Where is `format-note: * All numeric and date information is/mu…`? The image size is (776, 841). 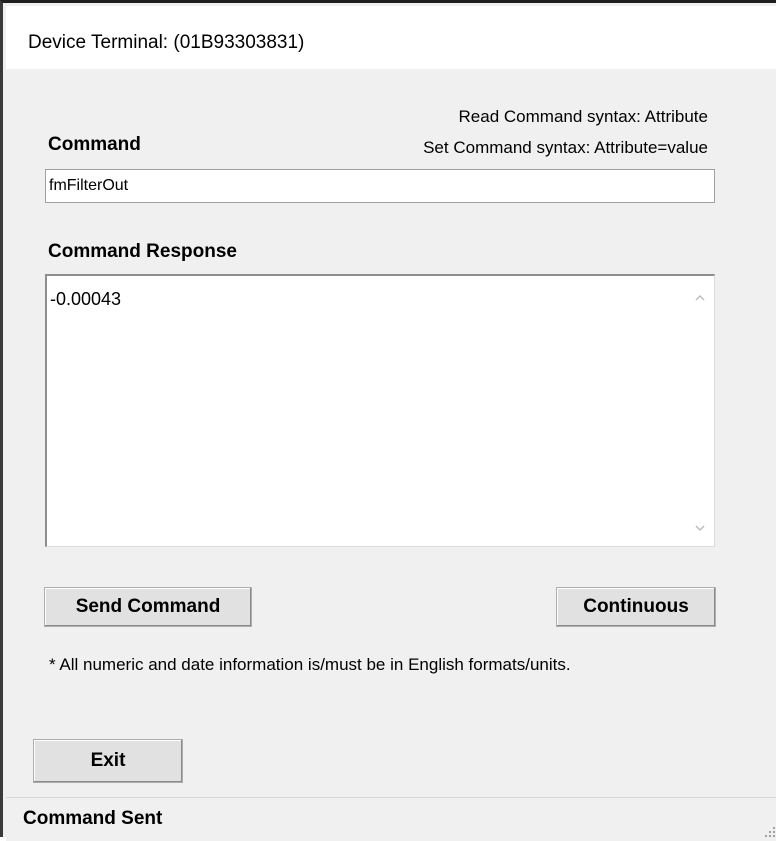 format-note: * All numeric and date information is/mu… is located at coordinates (310, 664).